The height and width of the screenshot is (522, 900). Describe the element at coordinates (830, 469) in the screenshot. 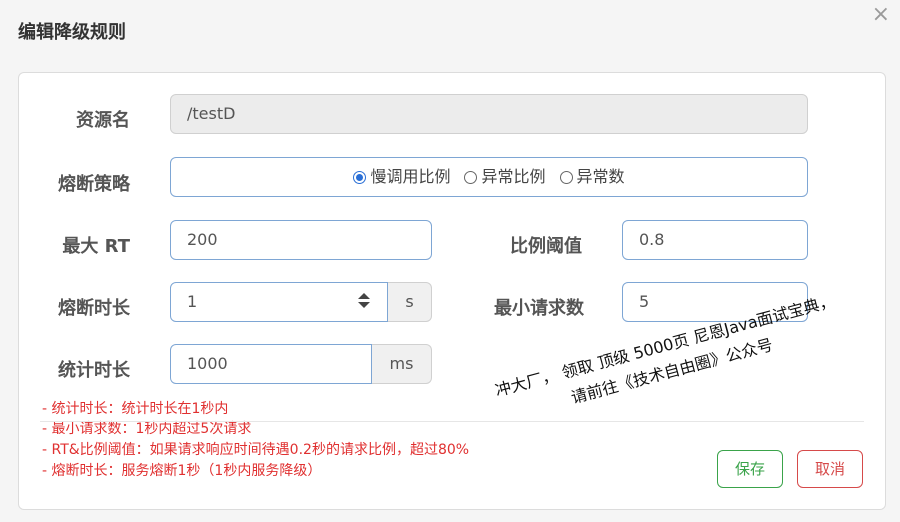

I see `cancel-button: 取消` at that location.